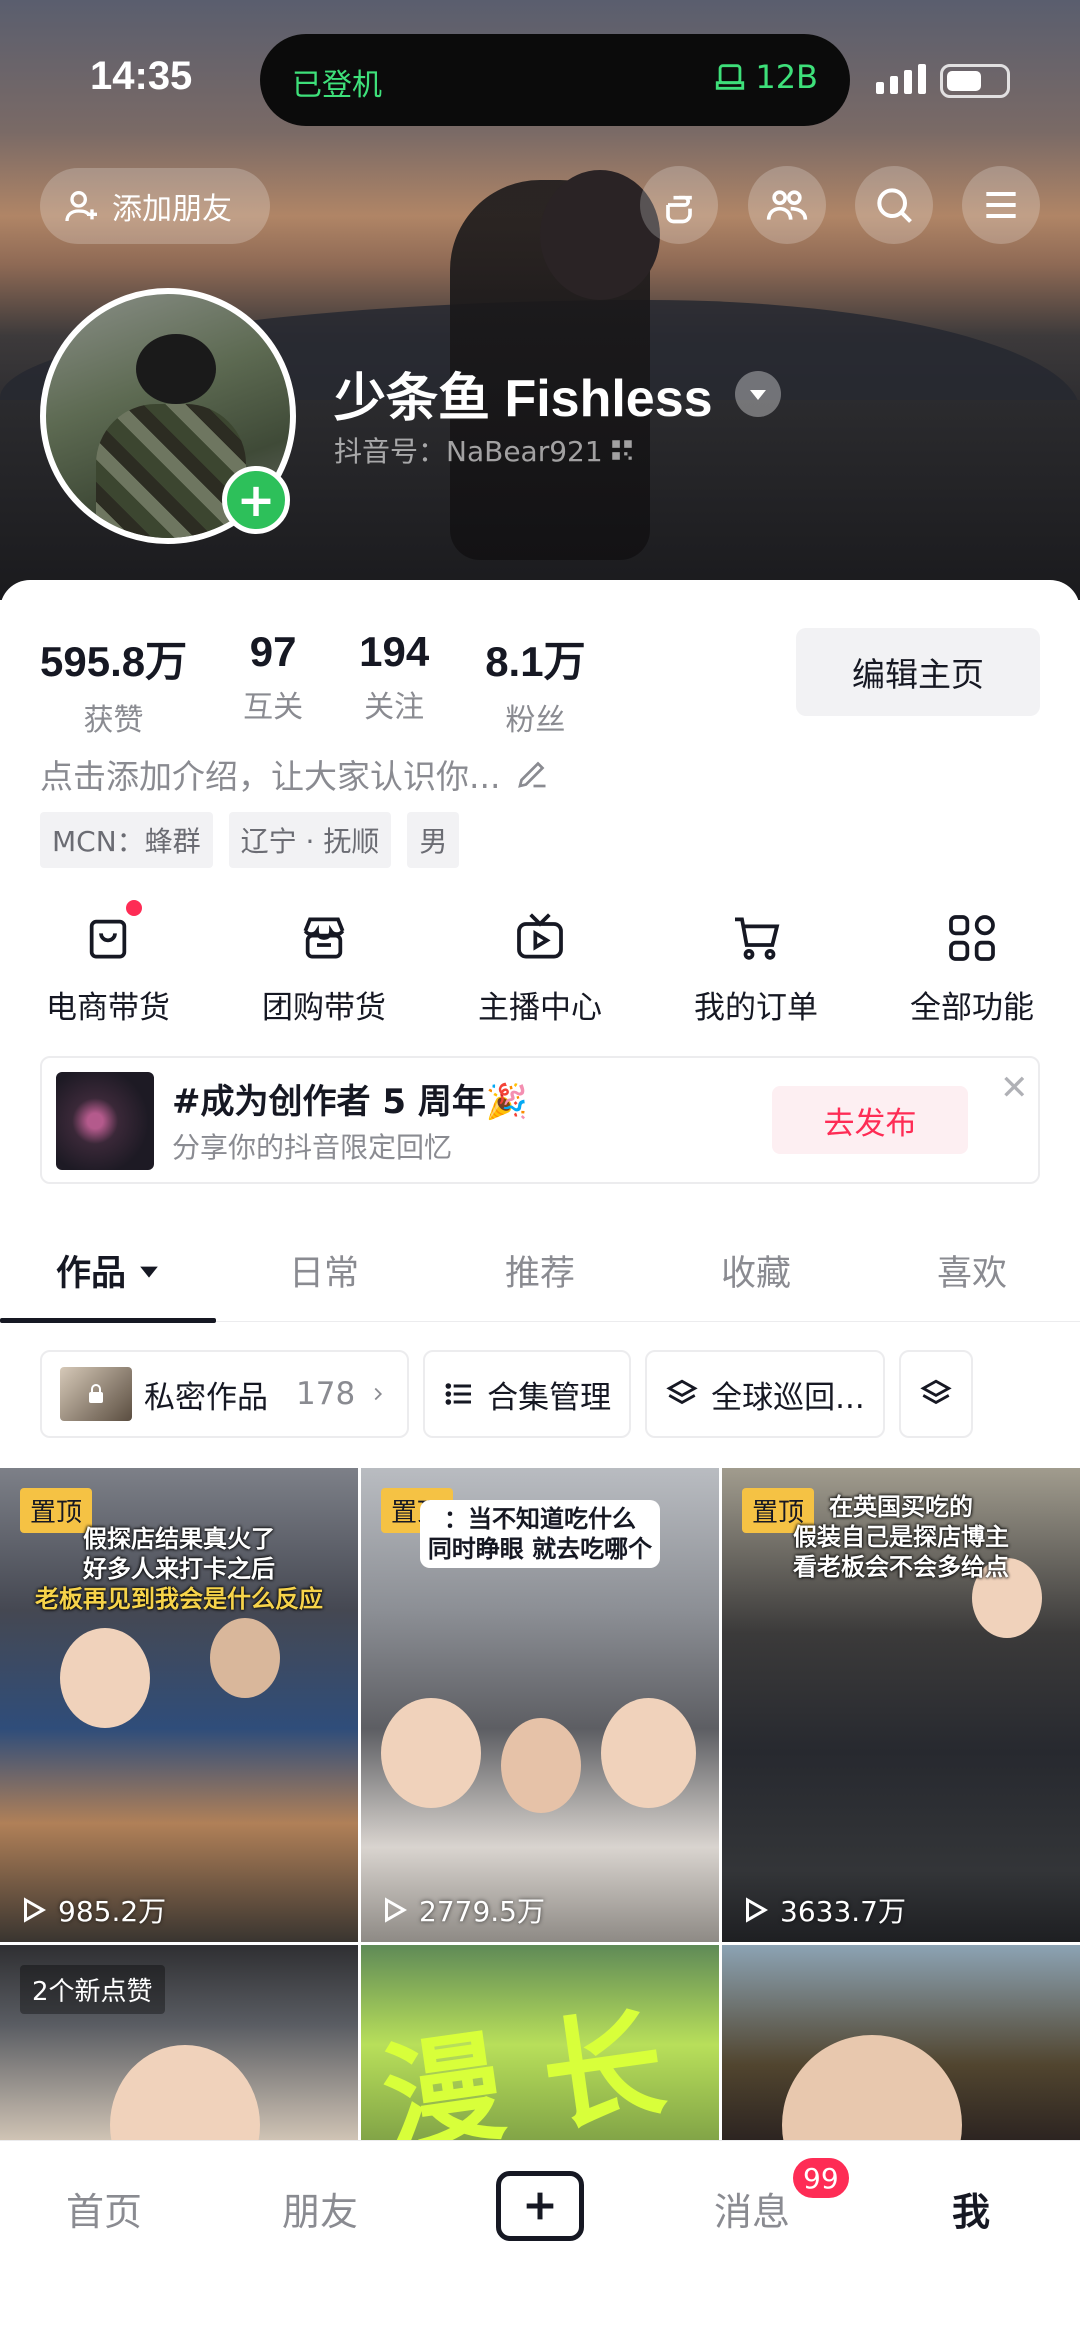 The image size is (1080, 2347). What do you see at coordinates (901, 79) in the screenshot?
I see `signal-icon` at bounding box center [901, 79].